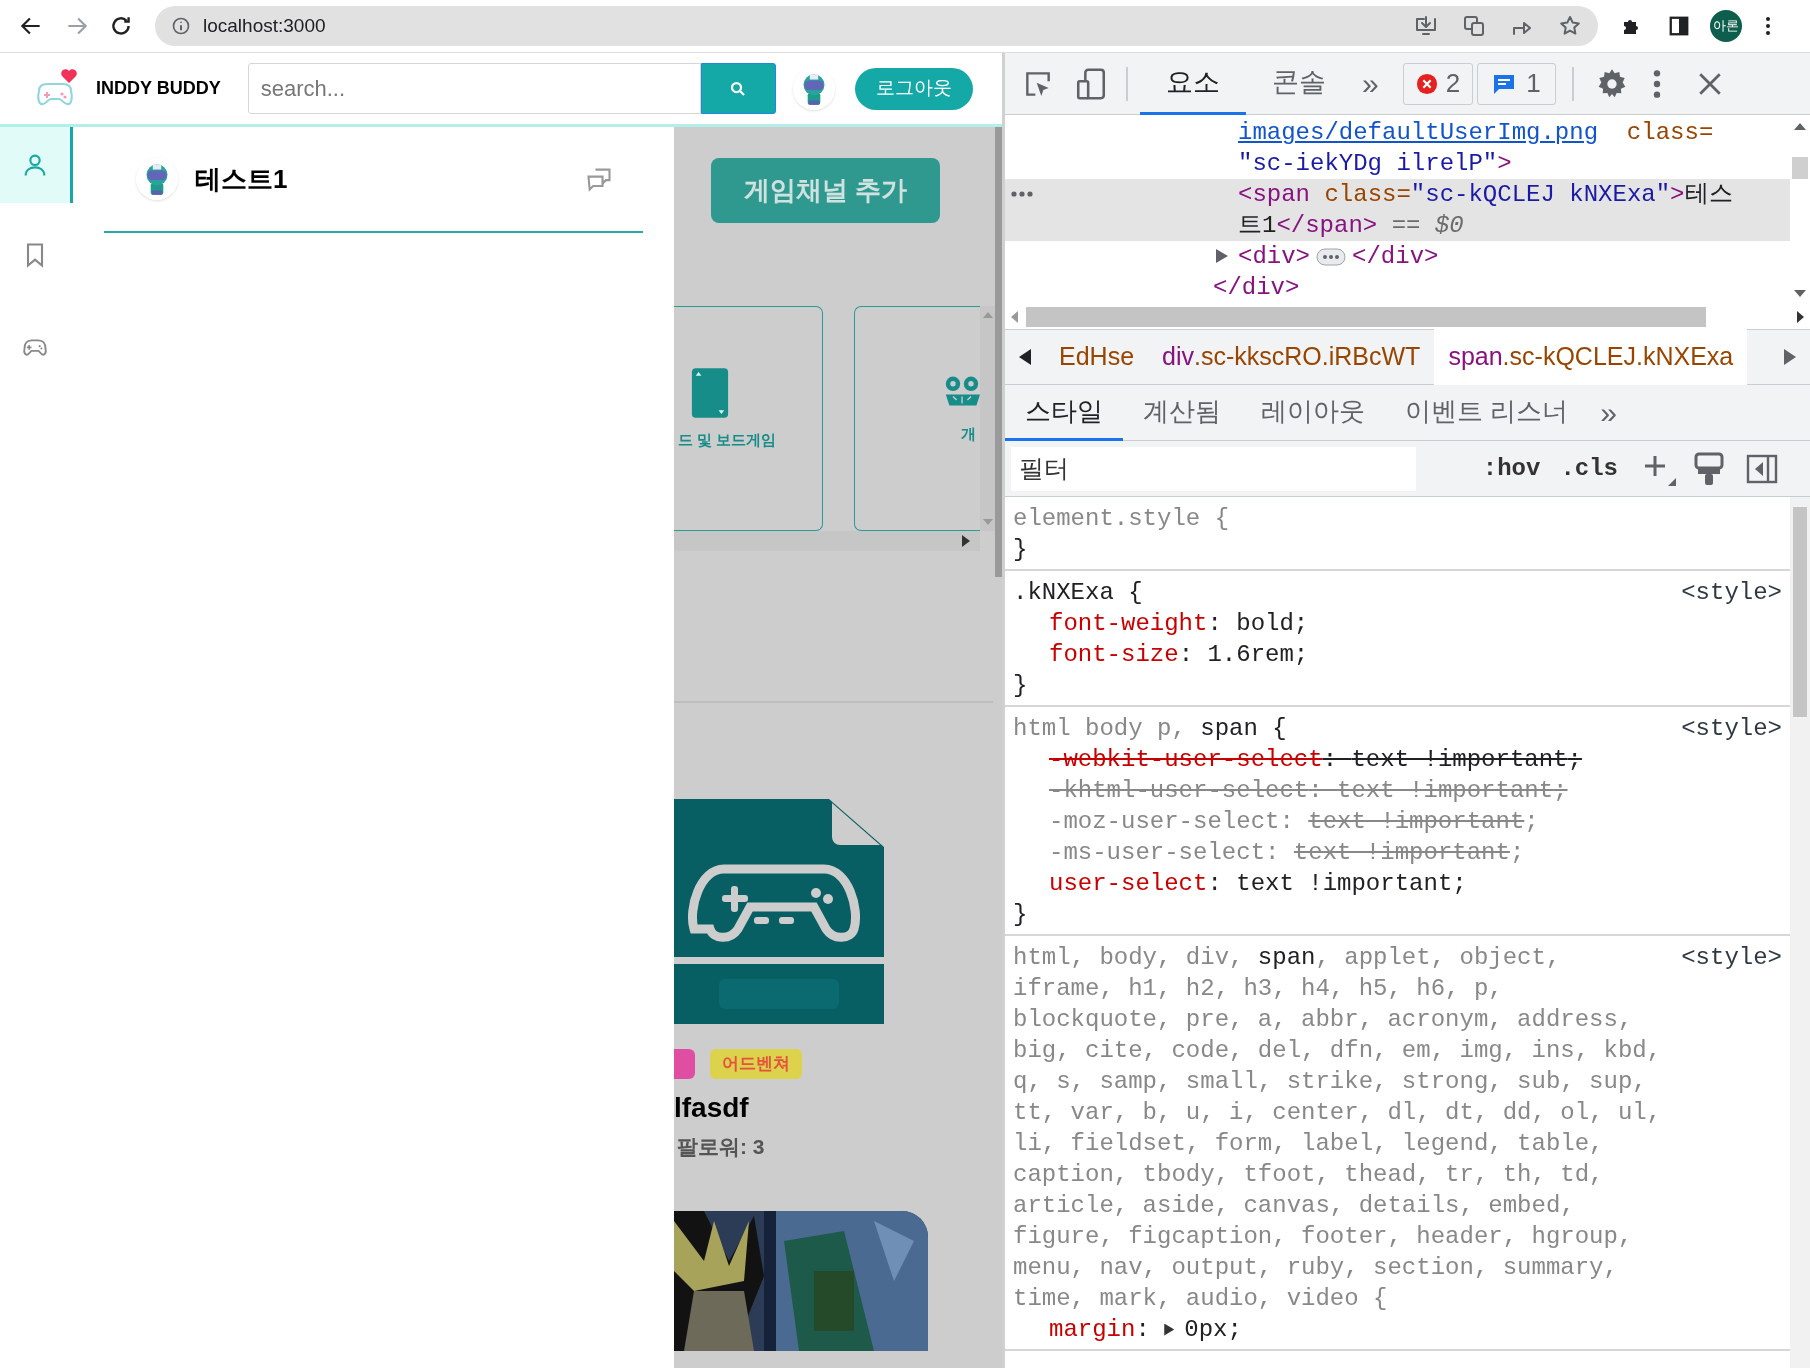 This screenshot has width=1810, height=1368. I want to click on html-tag: <div>, so click(1274, 256).